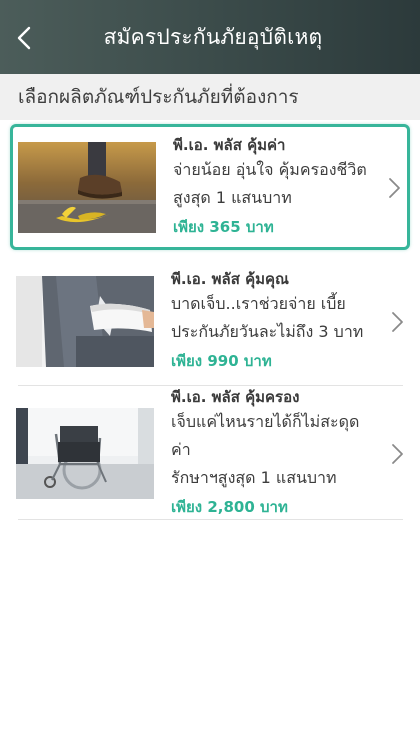 This screenshot has width=420, height=748. Describe the element at coordinates (267, 331) in the screenshot. I see `product-desc-line2: ประกันภัยวันละไม่ถึง 3 บาท` at that location.